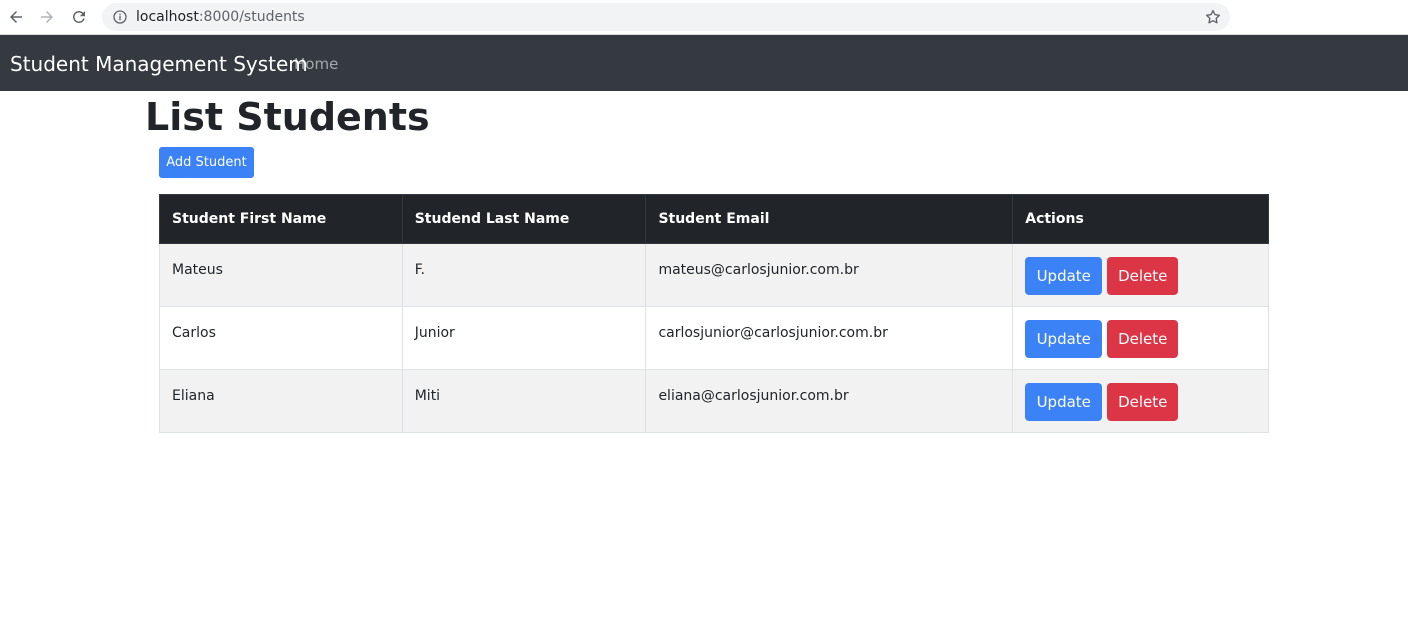 Image resolution: width=1408 pixels, height=640 pixels. What do you see at coordinates (159, 64) in the screenshot?
I see `navbar-brand: Student Management System` at bounding box center [159, 64].